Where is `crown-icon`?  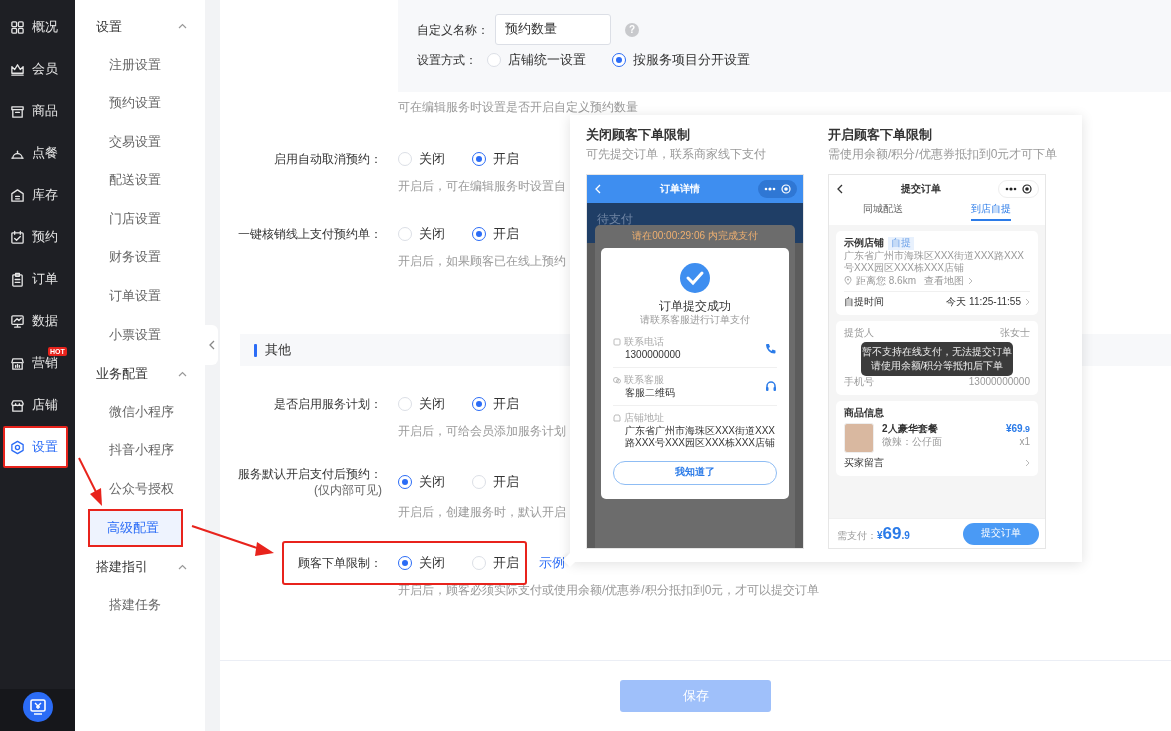
crown-icon is located at coordinates (17, 69).